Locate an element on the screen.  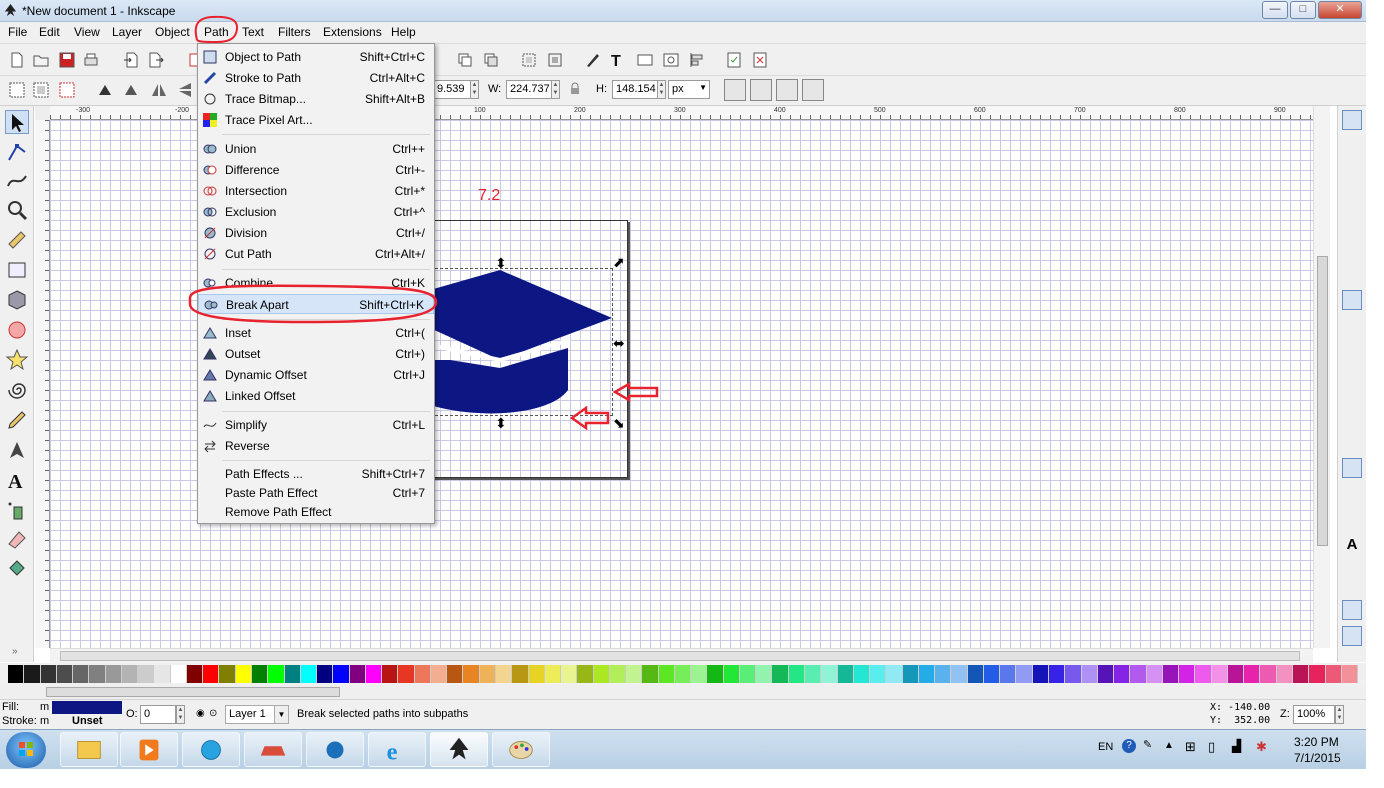
paint-bucket-tool-icon is located at coordinates (17, 570).